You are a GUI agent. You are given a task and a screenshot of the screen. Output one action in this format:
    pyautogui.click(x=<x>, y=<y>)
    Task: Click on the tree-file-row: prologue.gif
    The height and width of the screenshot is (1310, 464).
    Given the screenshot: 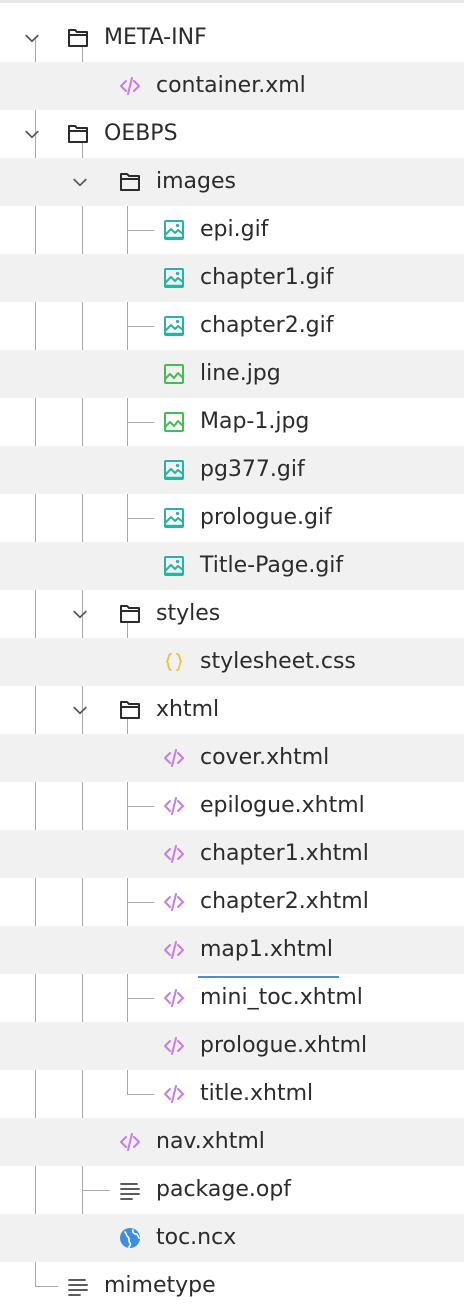 What is the action you would take?
    pyautogui.click(x=232, y=518)
    